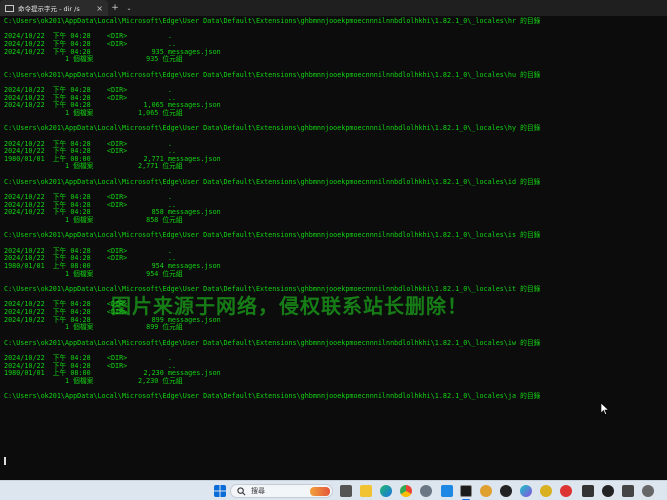  Describe the element at coordinates (9, 8) in the screenshot. I see `cmd-icon` at that location.